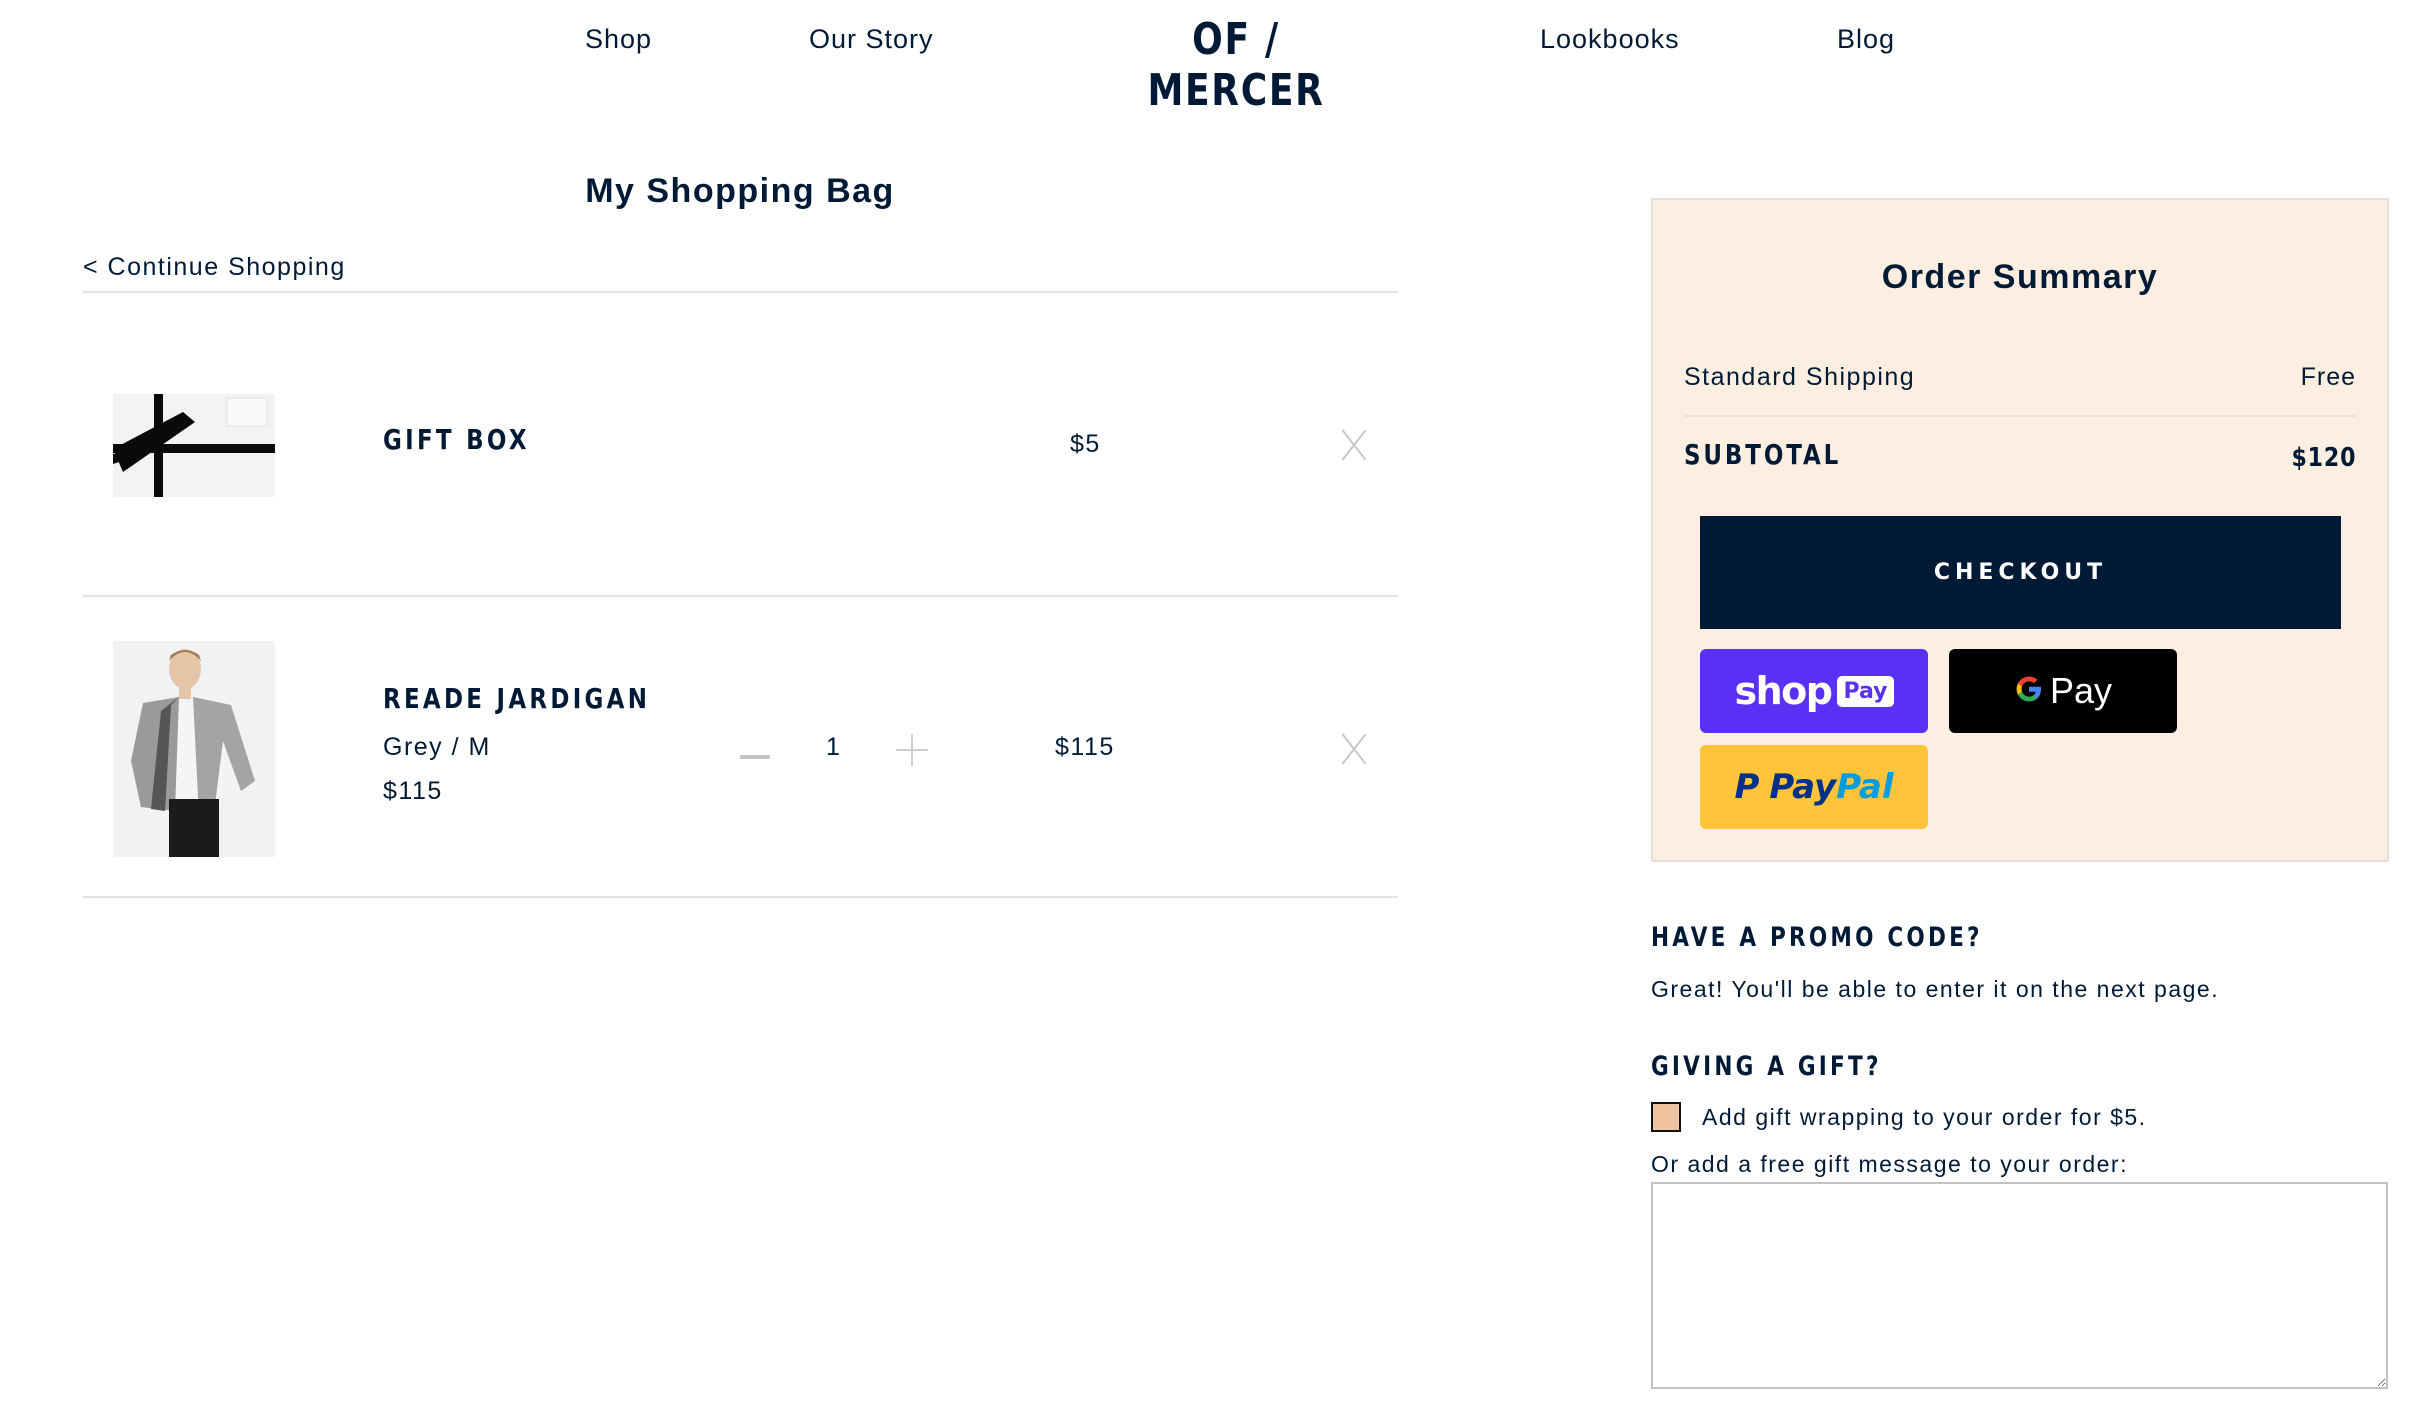 Image resolution: width=2430 pixels, height=1422 pixels. I want to click on gift-message-textarea, so click(2019, 1285).